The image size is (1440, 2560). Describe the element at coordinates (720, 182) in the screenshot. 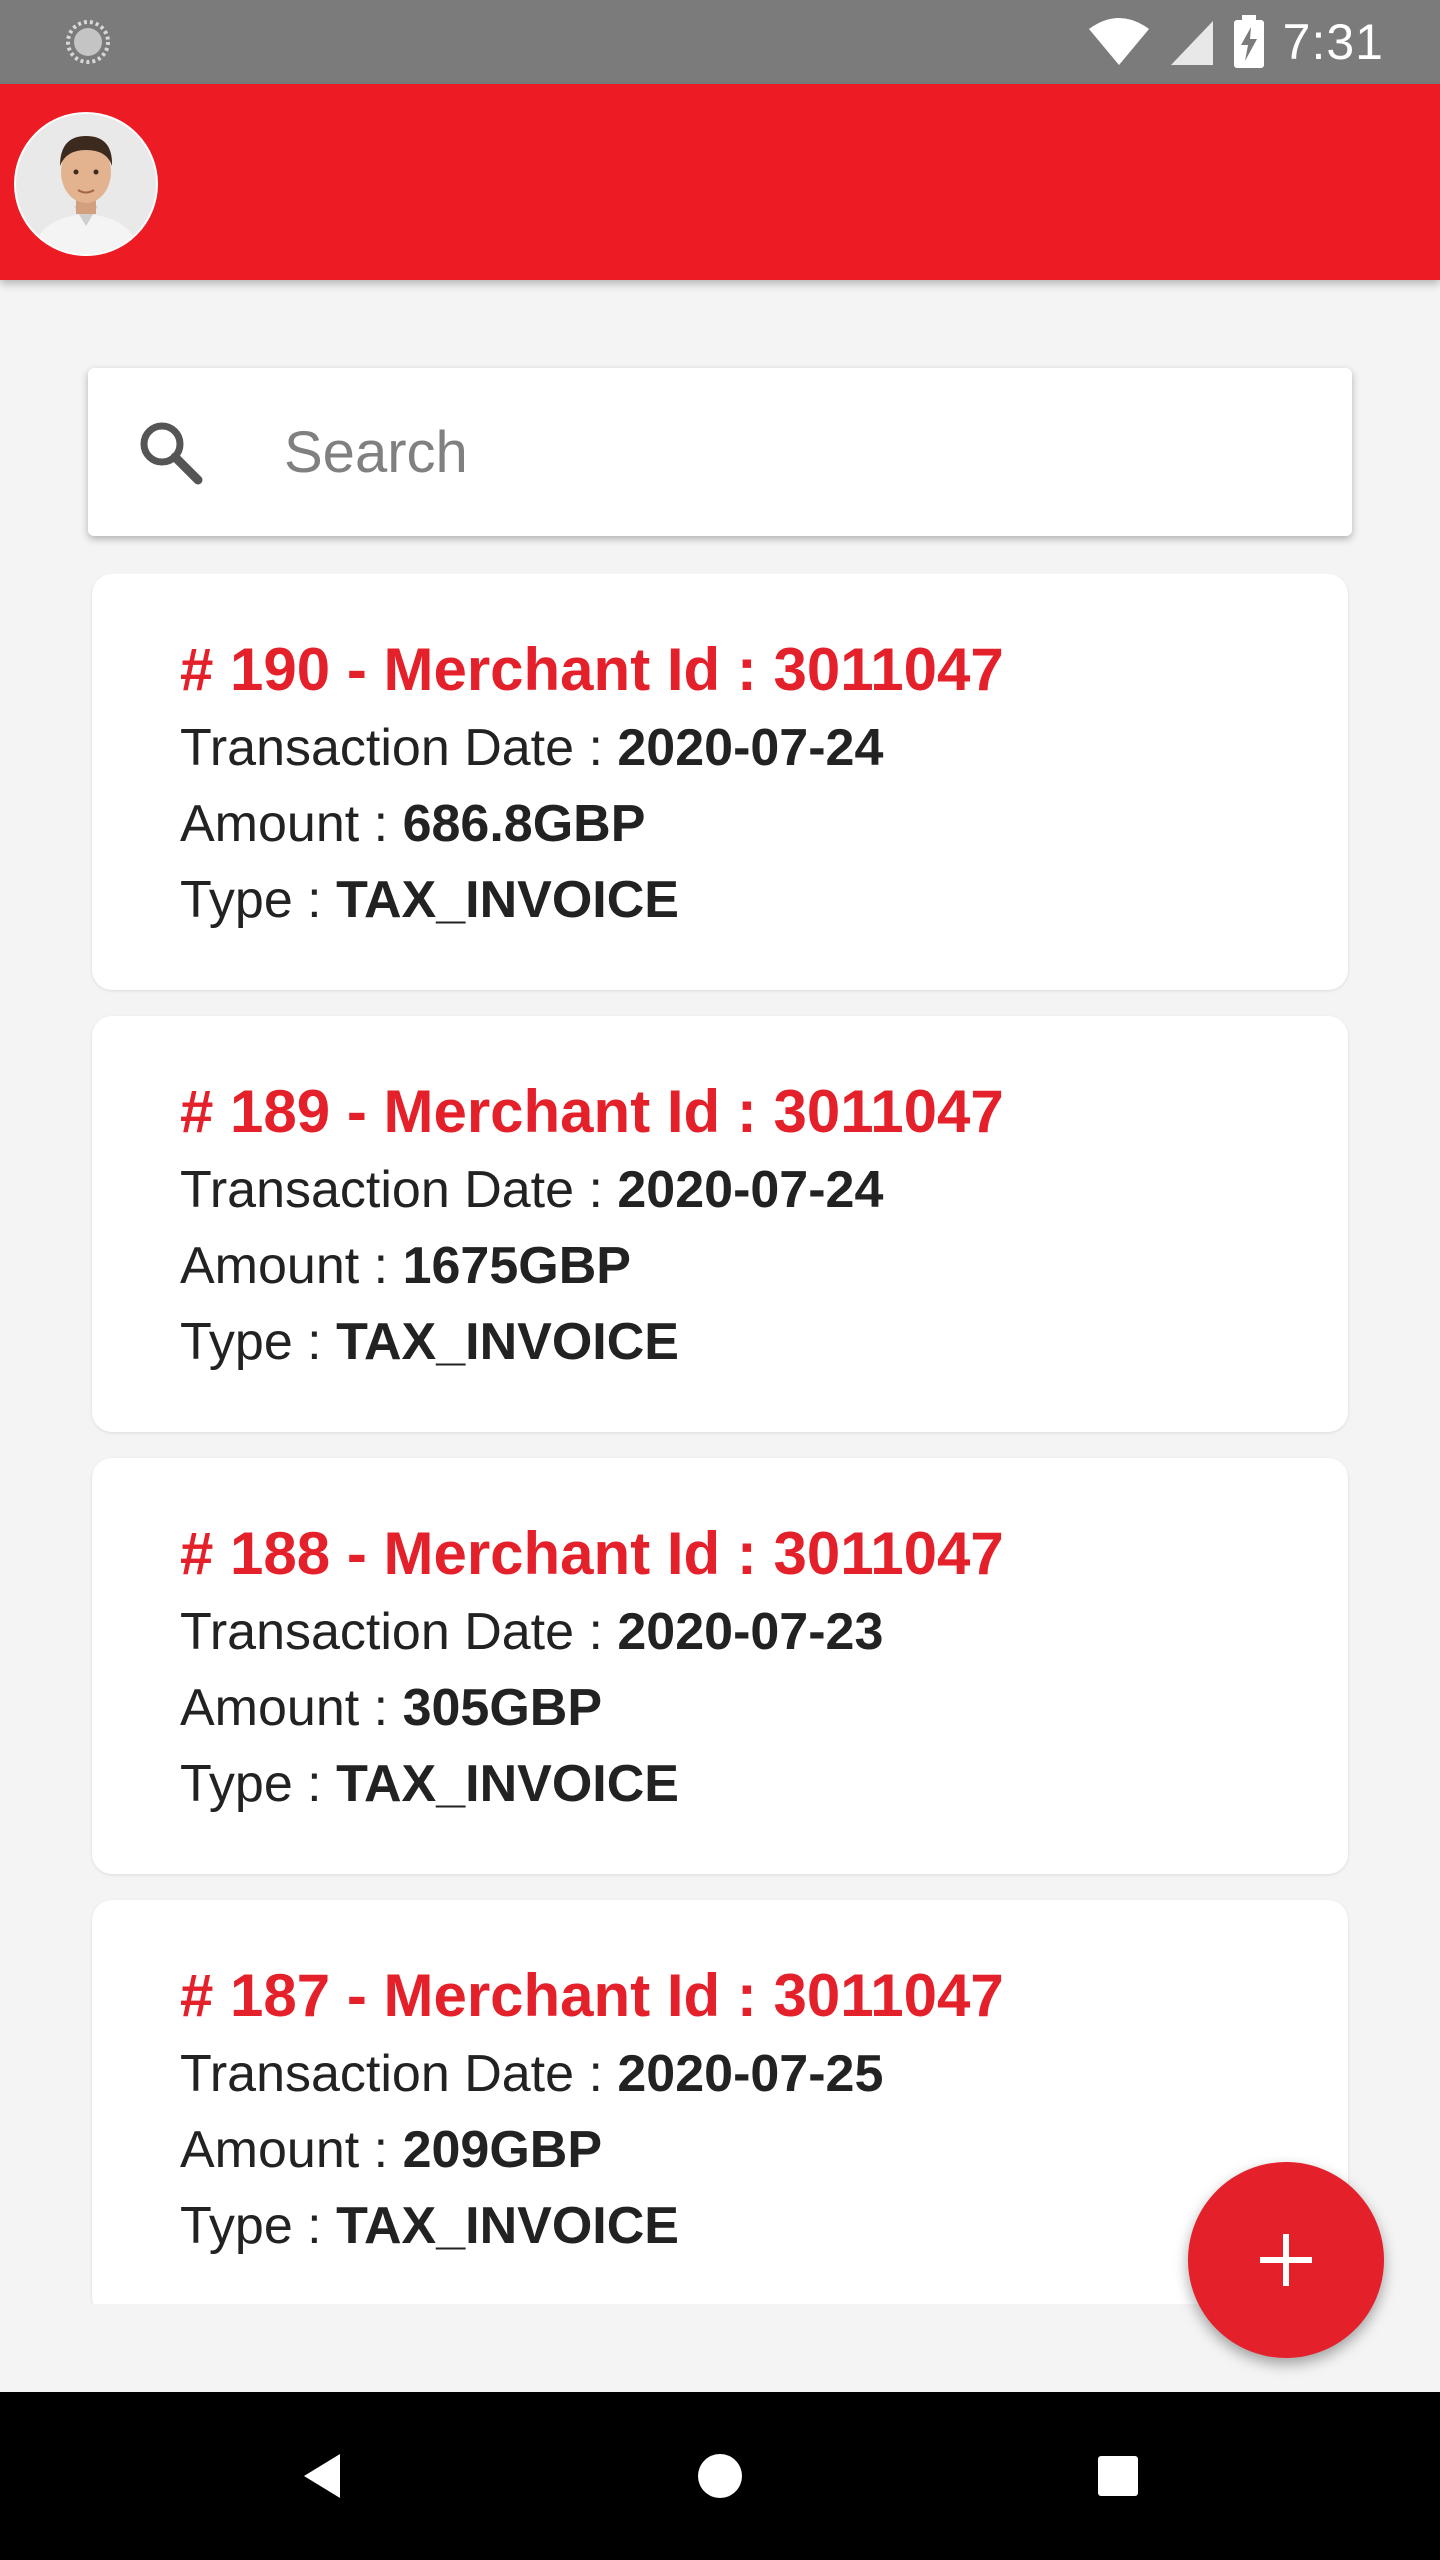

I see `app-bar` at that location.